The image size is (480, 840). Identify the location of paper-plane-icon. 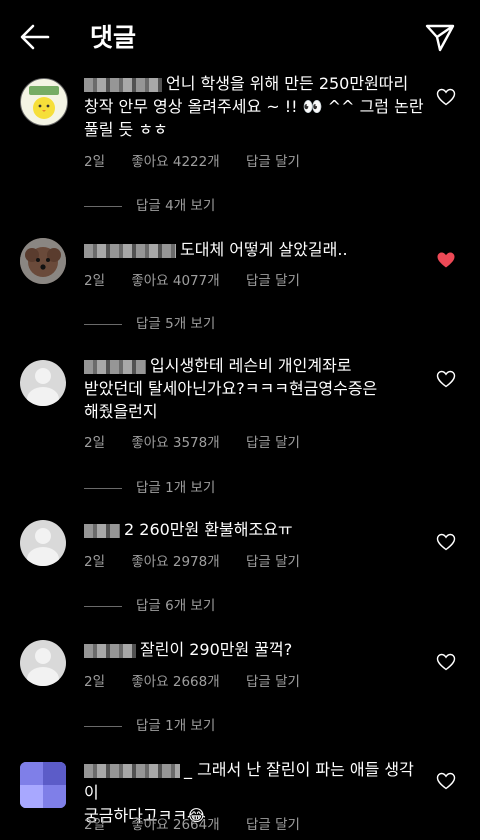
(440, 37).